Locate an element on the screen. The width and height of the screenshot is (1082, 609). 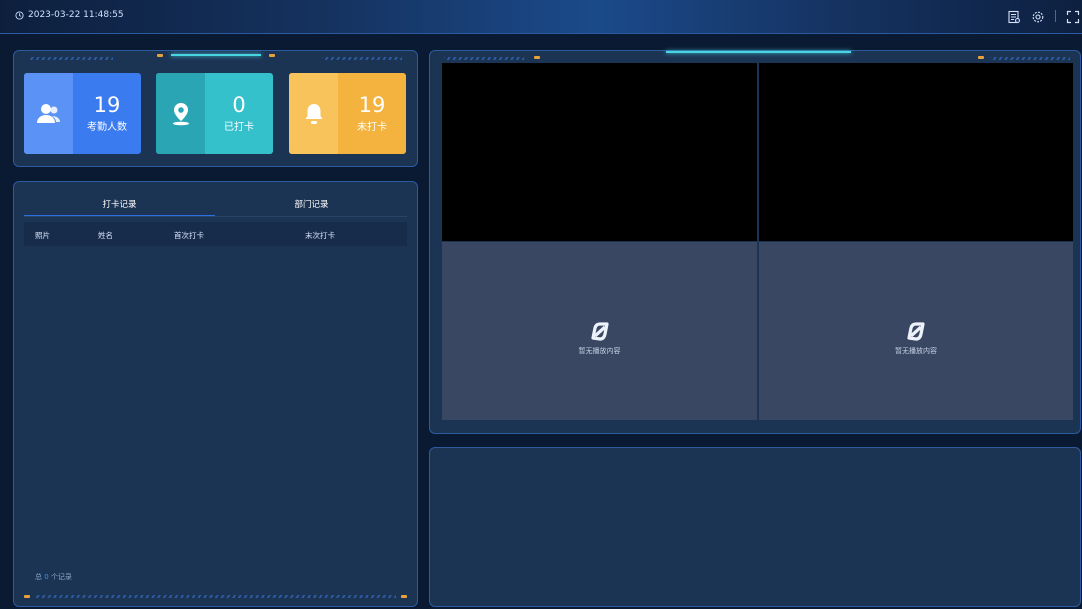
column-last-checkin: 末次打卡 is located at coordinates (320, 235).